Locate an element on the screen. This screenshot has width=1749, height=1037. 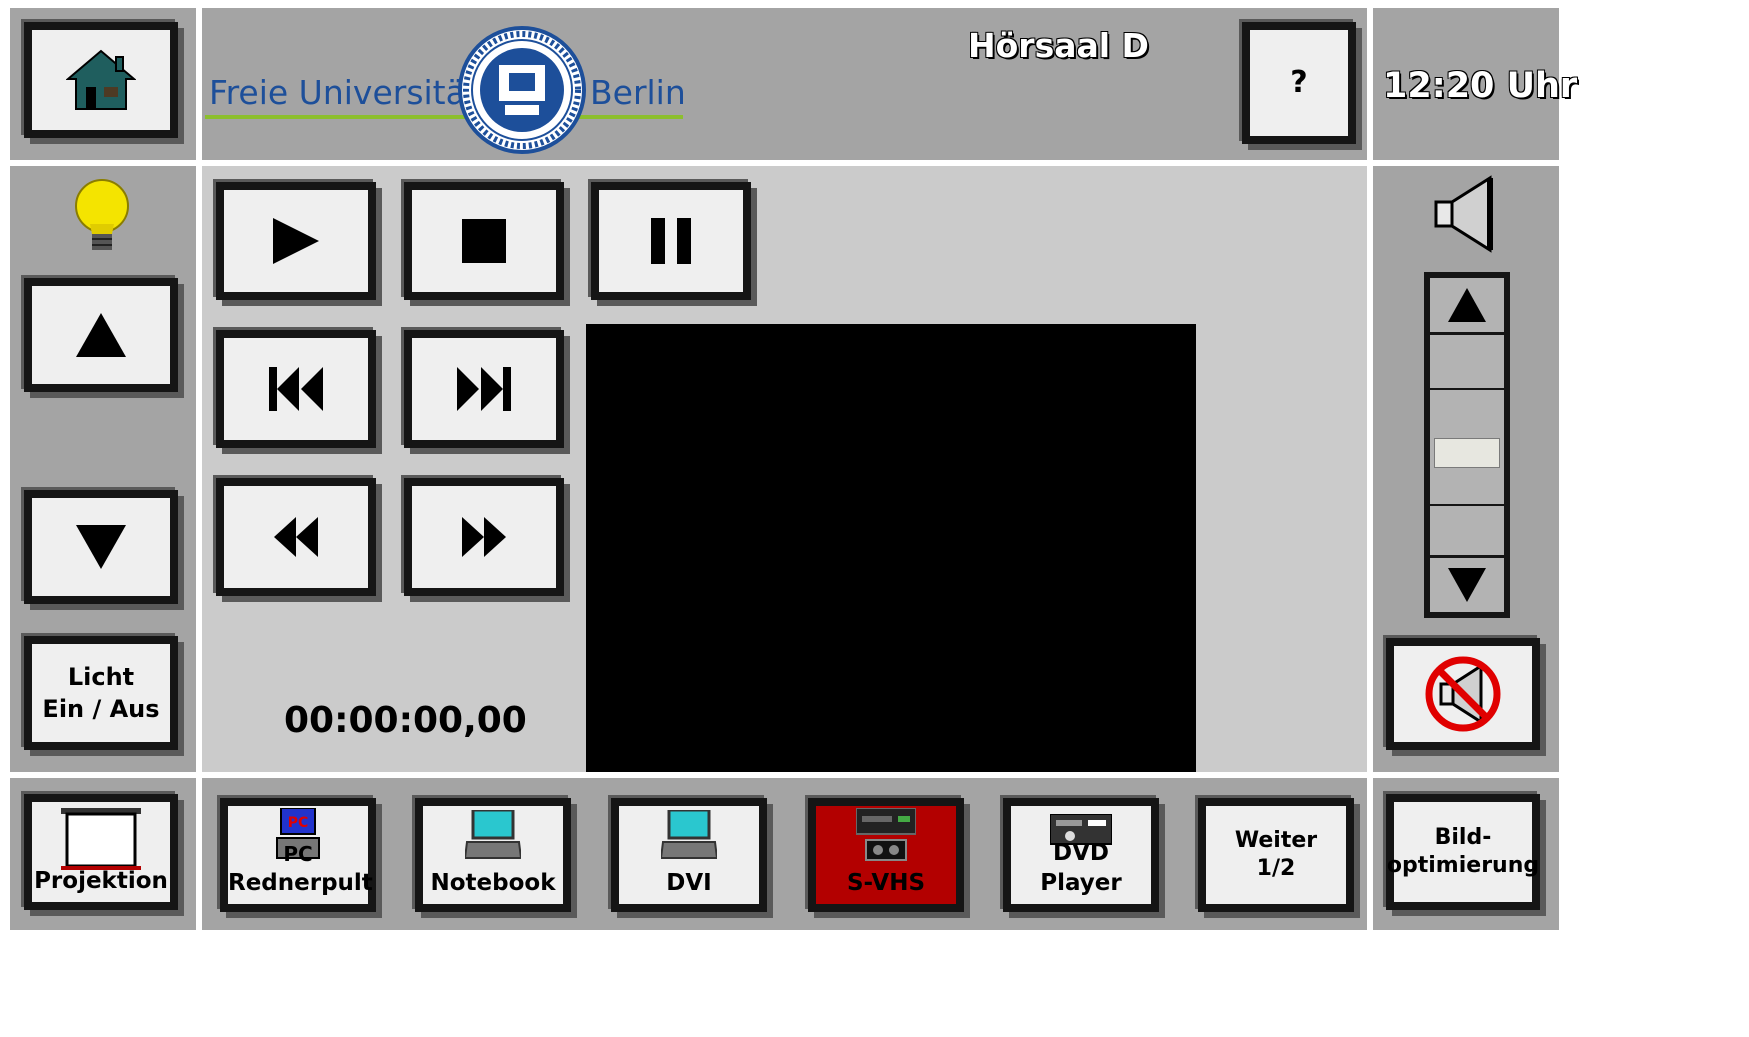
help-button: ? is located at coordinates (1299, 83).